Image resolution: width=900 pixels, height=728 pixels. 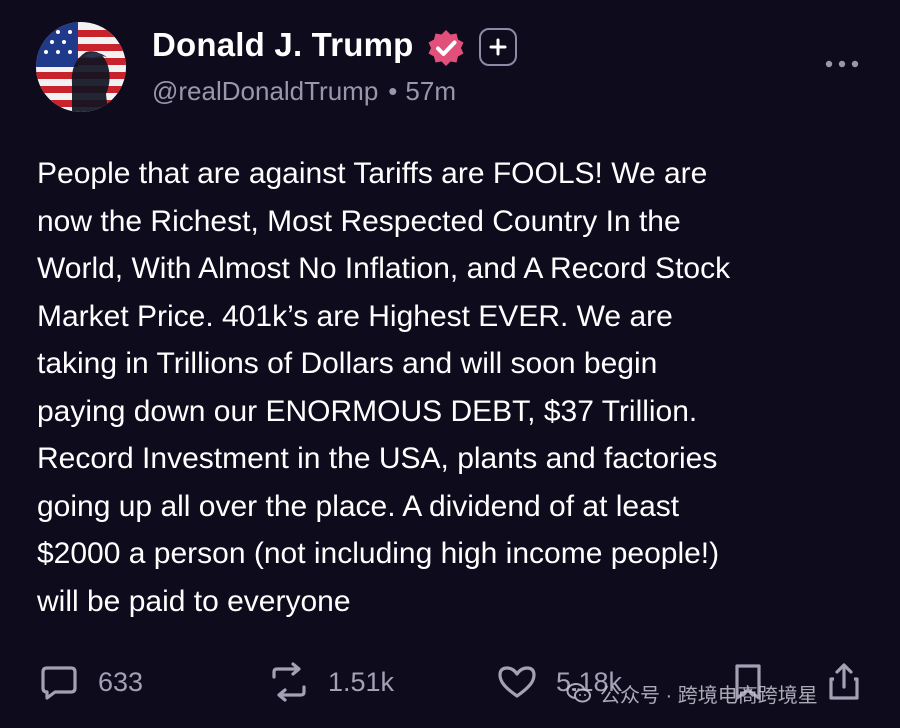 I want to click on display-name: Donald J. Trump, so click(x=283, y=45).